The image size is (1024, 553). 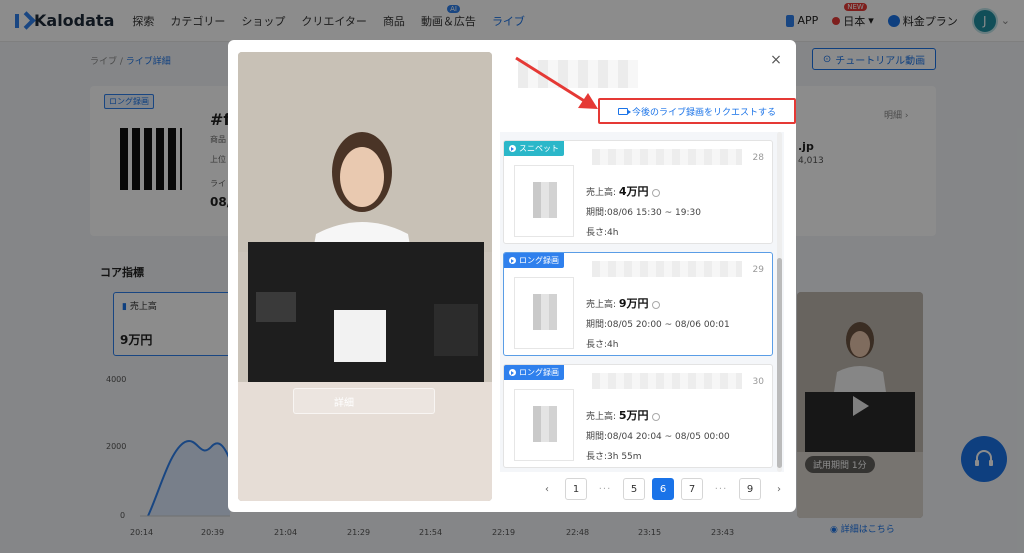 I want to click on request-live-recording-button: 今後のライブ録画をリクエストする, so click(x=697, y=111).